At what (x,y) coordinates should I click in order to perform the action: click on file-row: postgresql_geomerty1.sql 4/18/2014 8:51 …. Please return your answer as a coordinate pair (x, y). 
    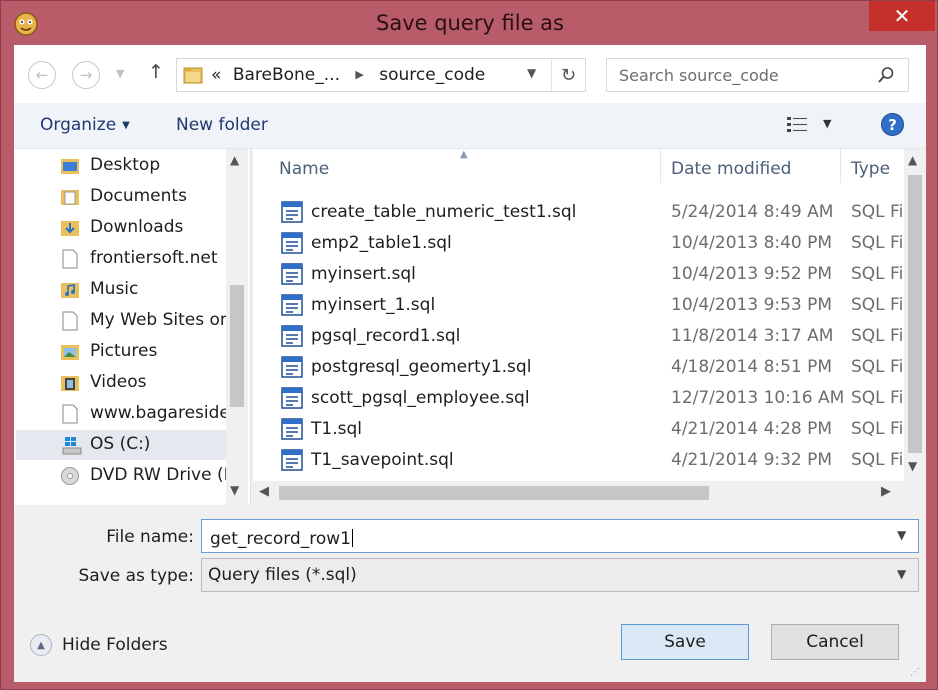
    Looking at the image, I should click on (578, 367).